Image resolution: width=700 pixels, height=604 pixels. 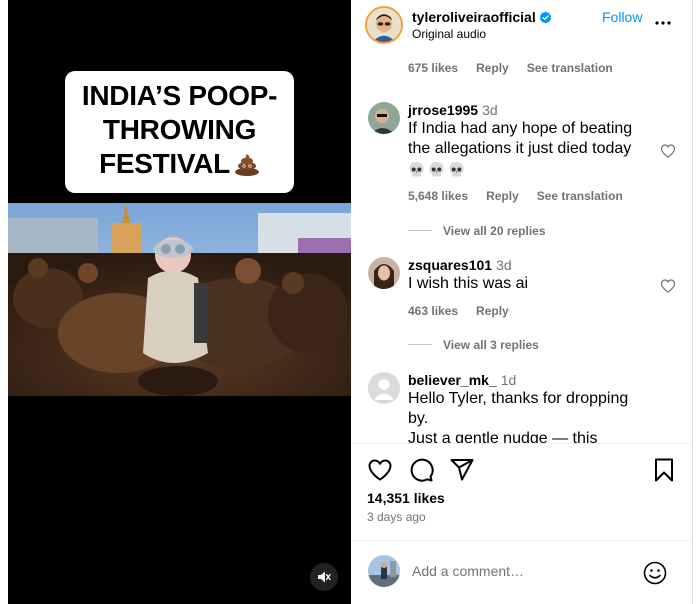 I want to click on comment-meta: 5,648 likes Reply See translation, so click(x=524, y=196).